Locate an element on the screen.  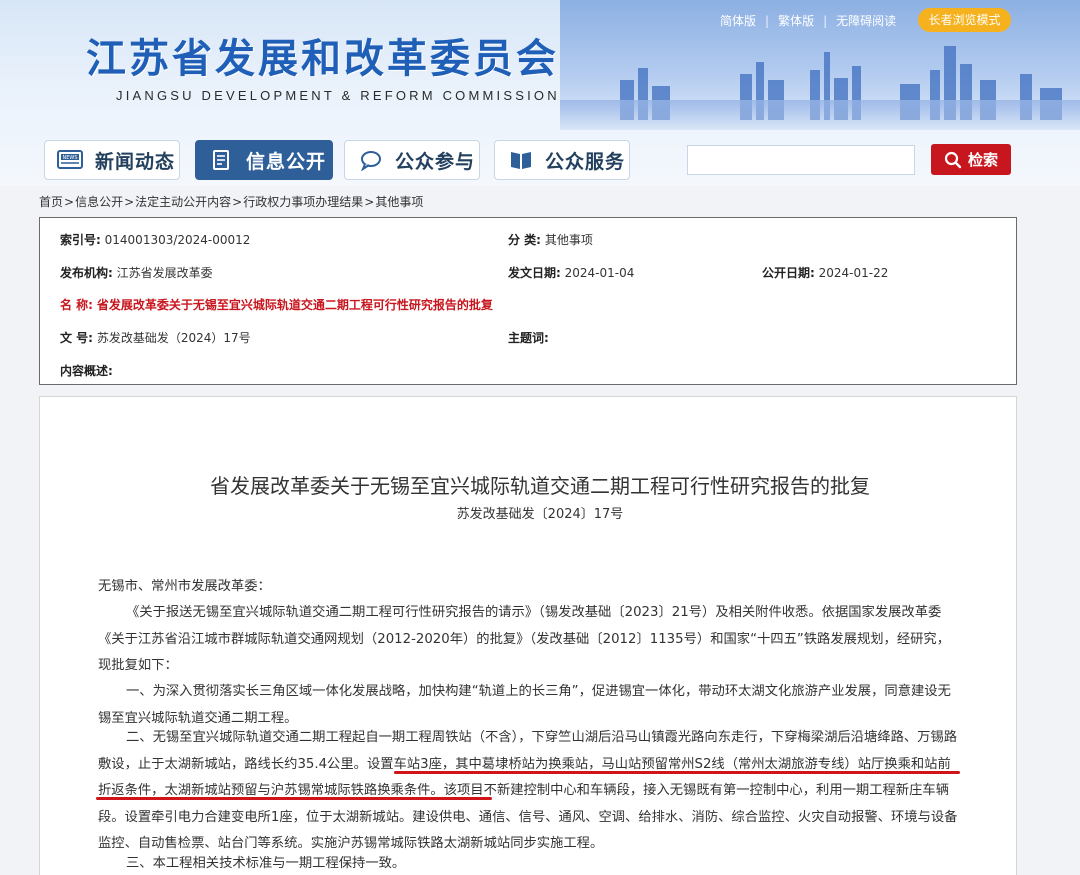
docno-label: 文 号: is located at coordinates (76, 338).